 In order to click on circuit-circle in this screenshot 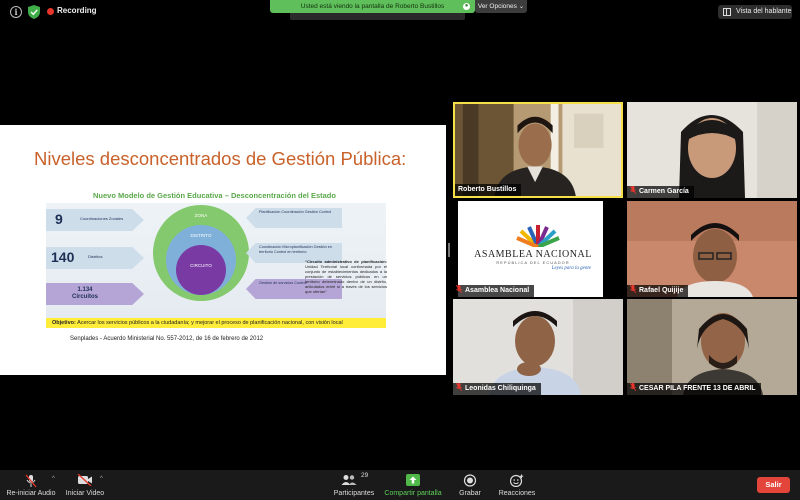, I will do `click(201, 270)`.